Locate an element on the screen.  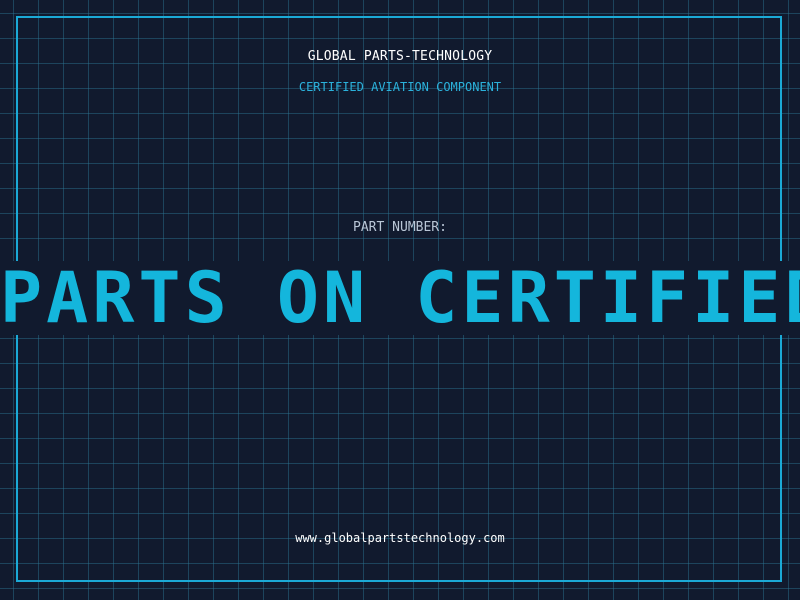
certification-subtitle: CERTIFIED AVIATION COMPONENT is located at coordinates (400, 87).